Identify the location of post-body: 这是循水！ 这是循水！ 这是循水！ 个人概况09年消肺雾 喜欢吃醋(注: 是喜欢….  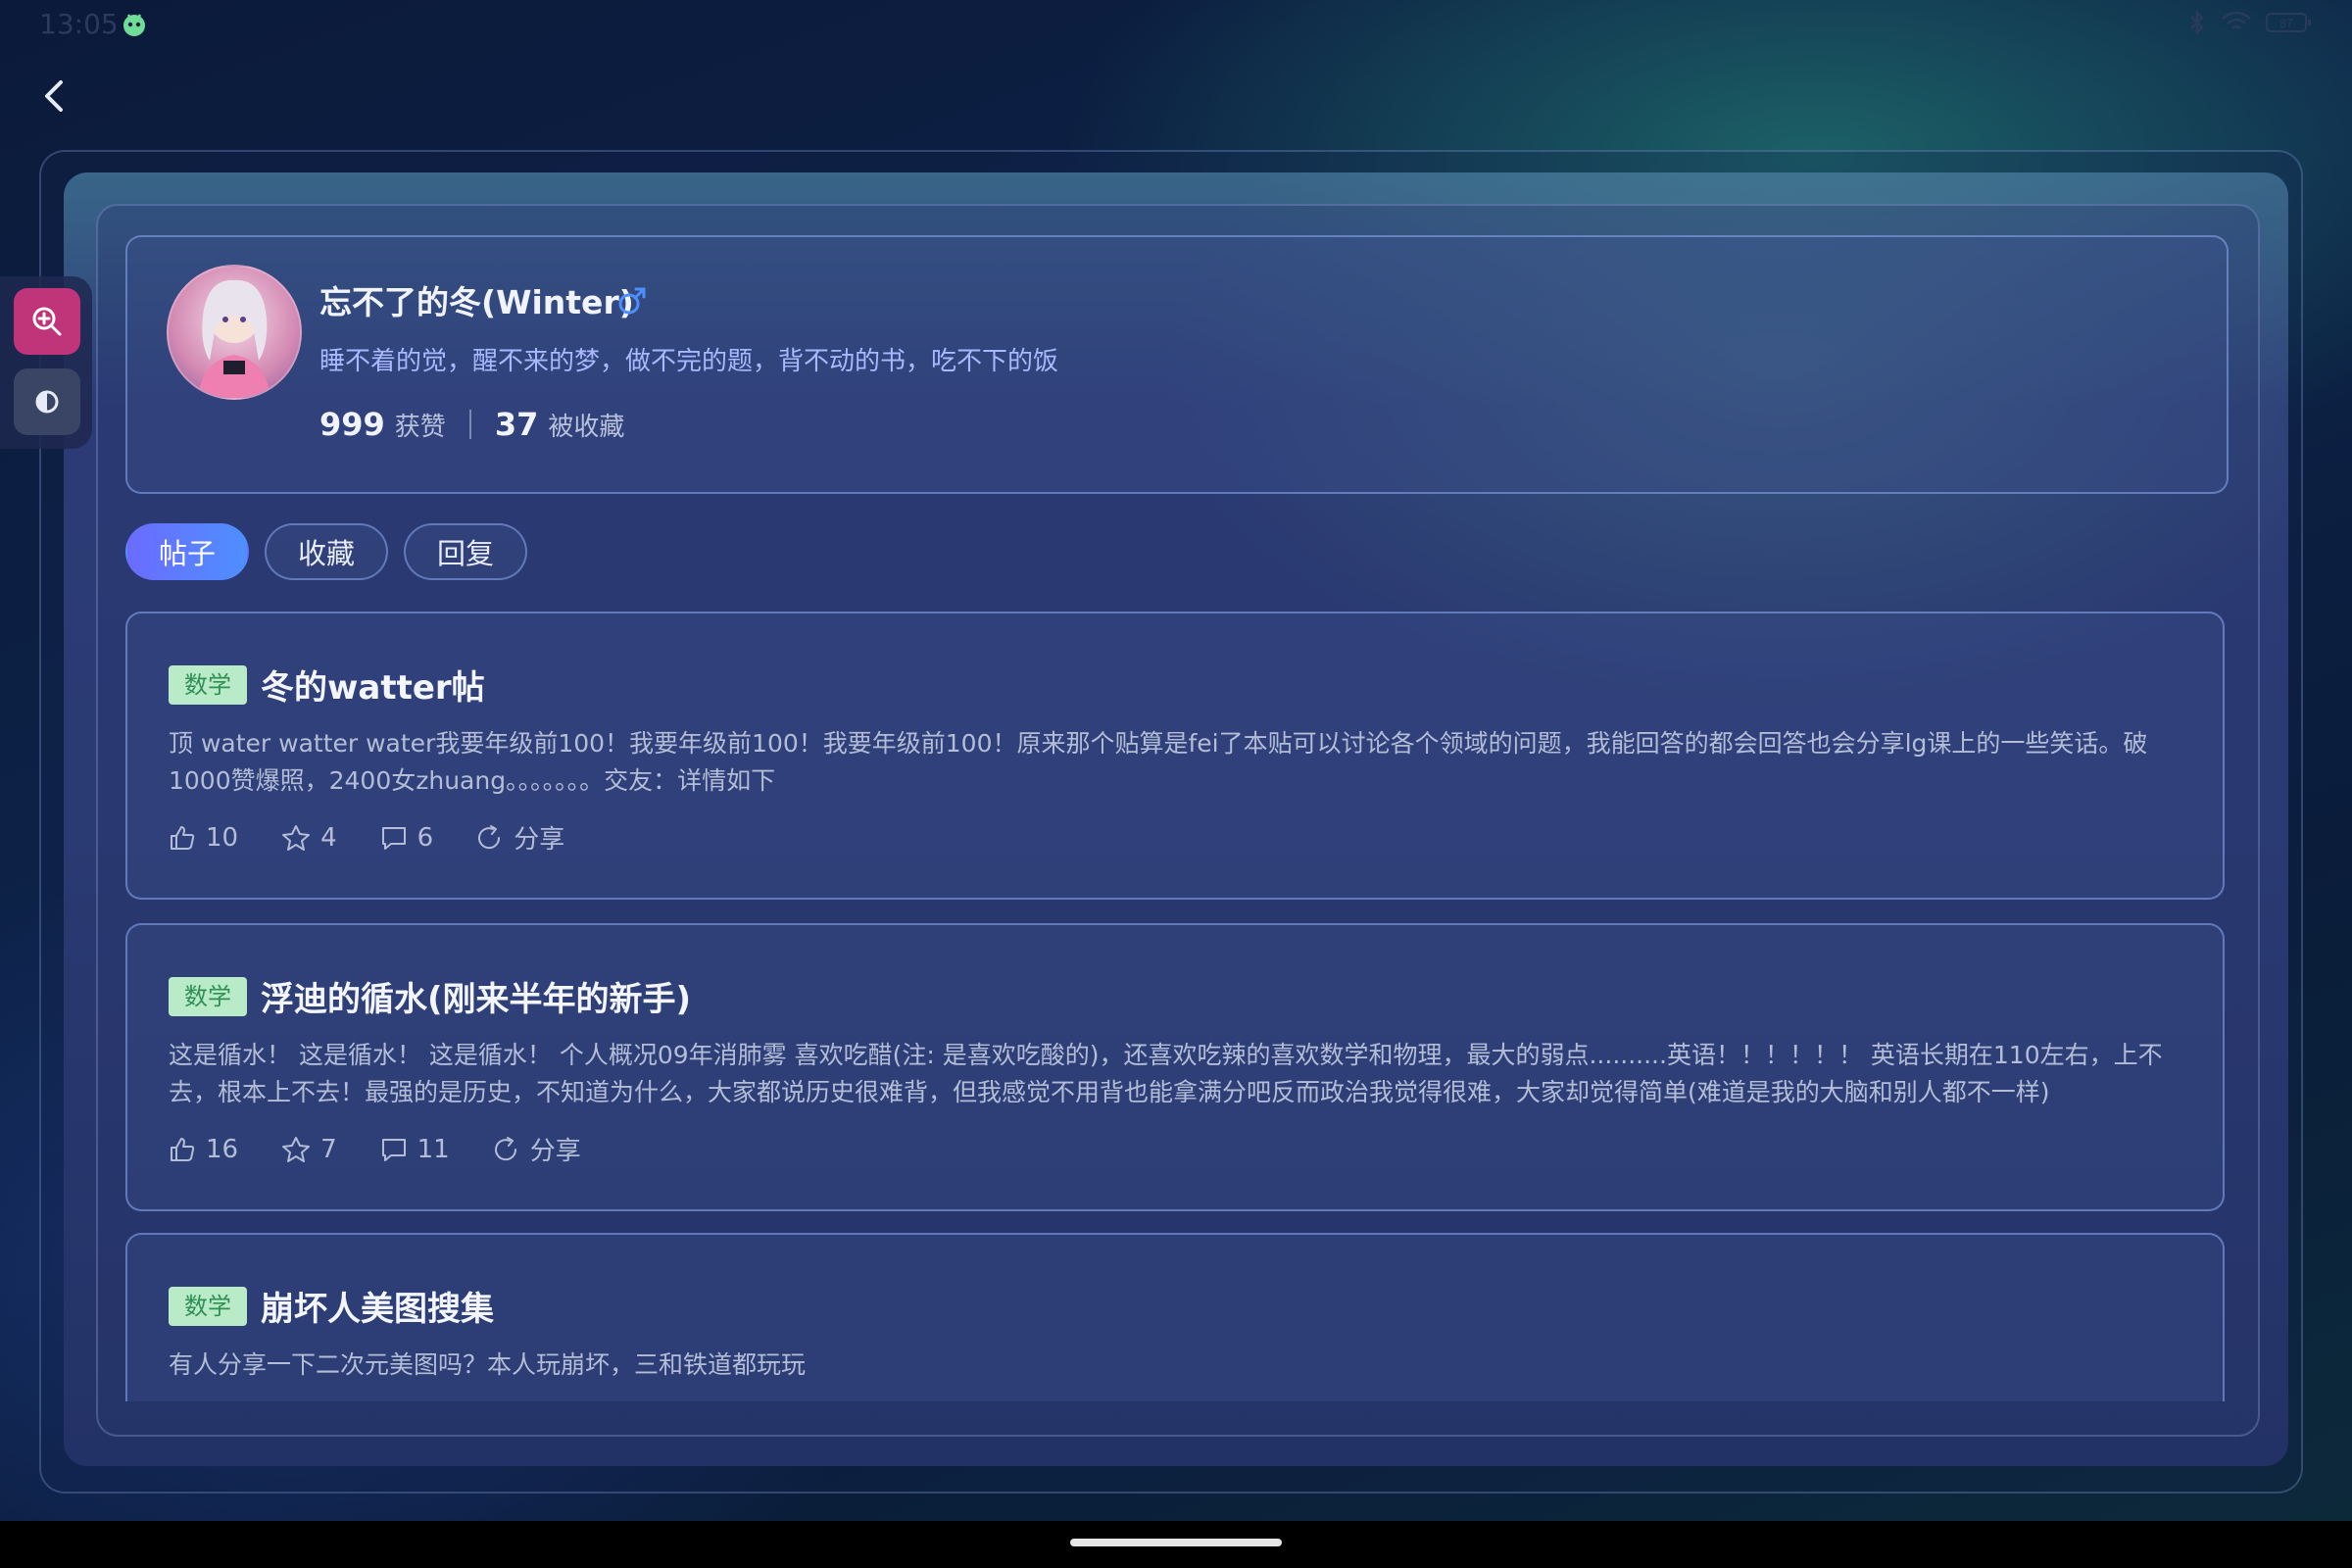
(1166, 1073).